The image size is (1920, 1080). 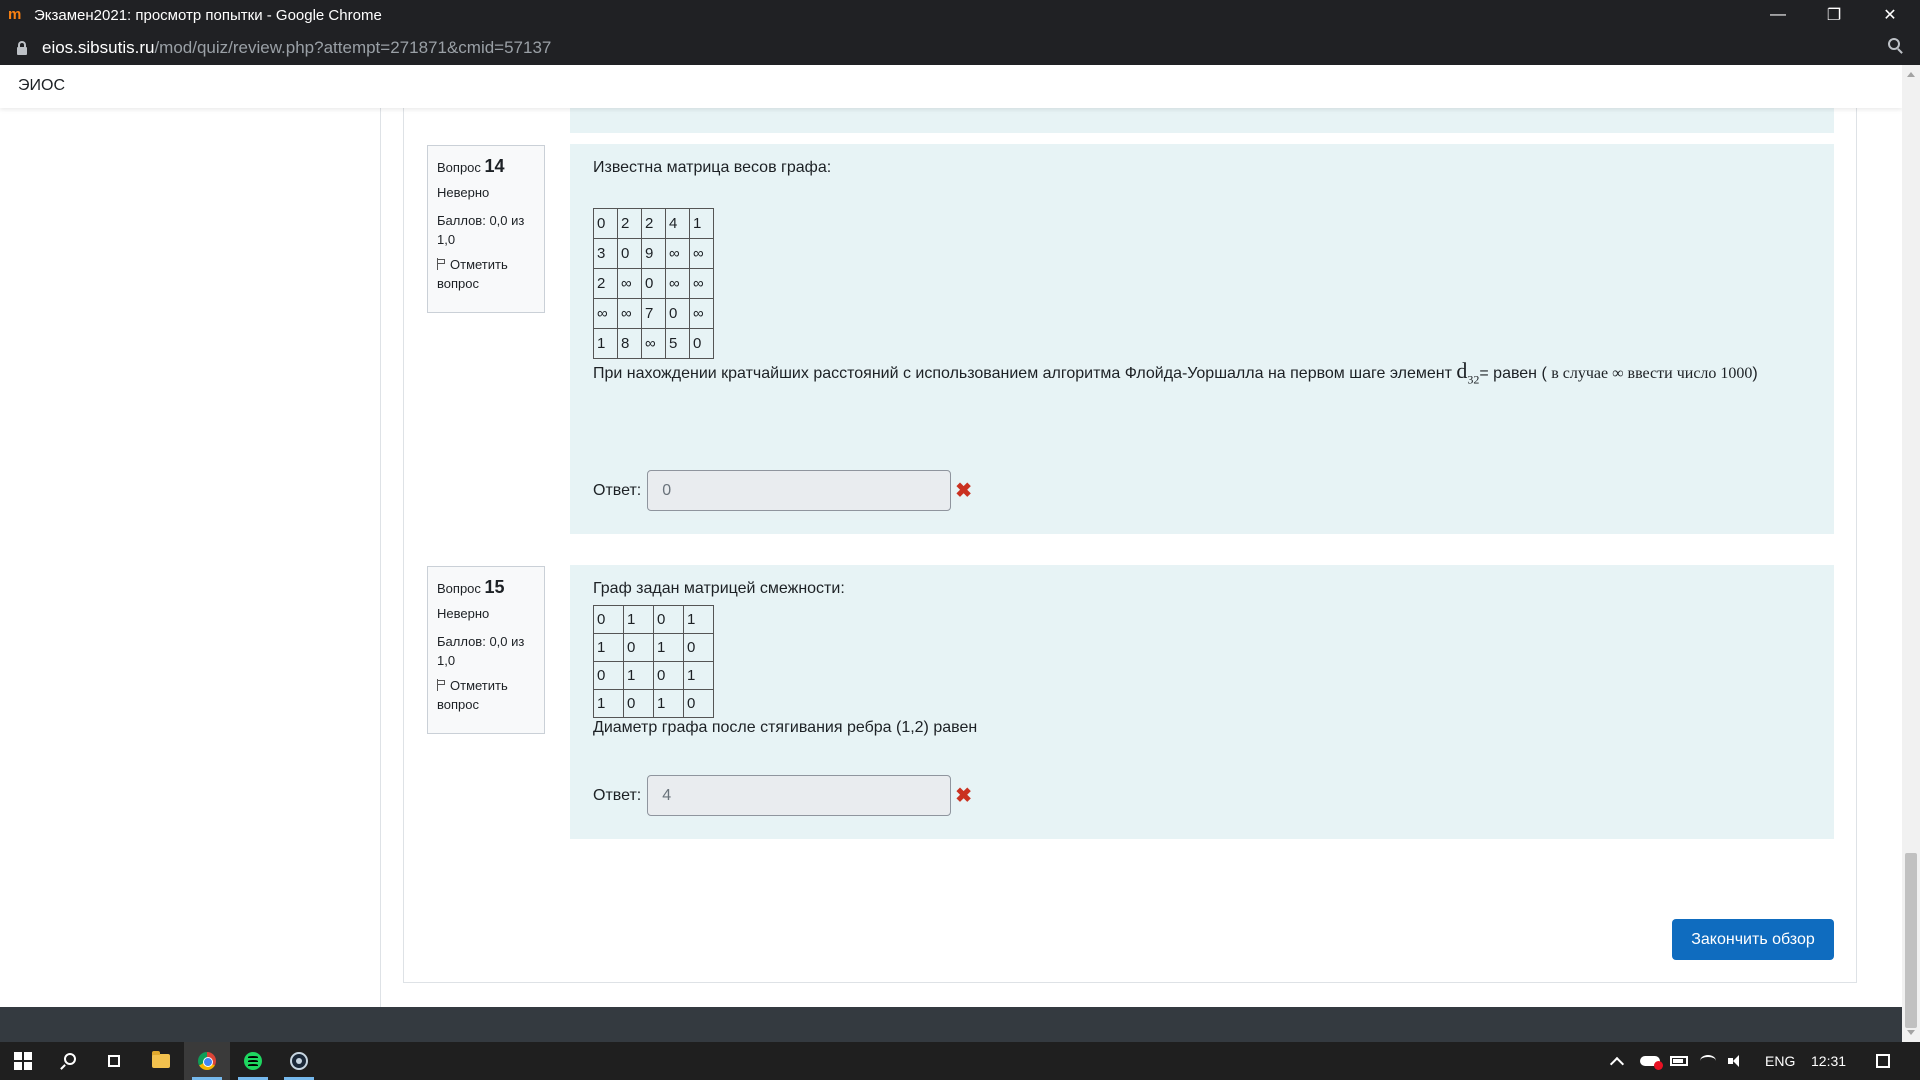 What do you see at coordinates (1890, 15) in the screenshot?
I see `close-button: ✕` at bounding box center [1890, 15].